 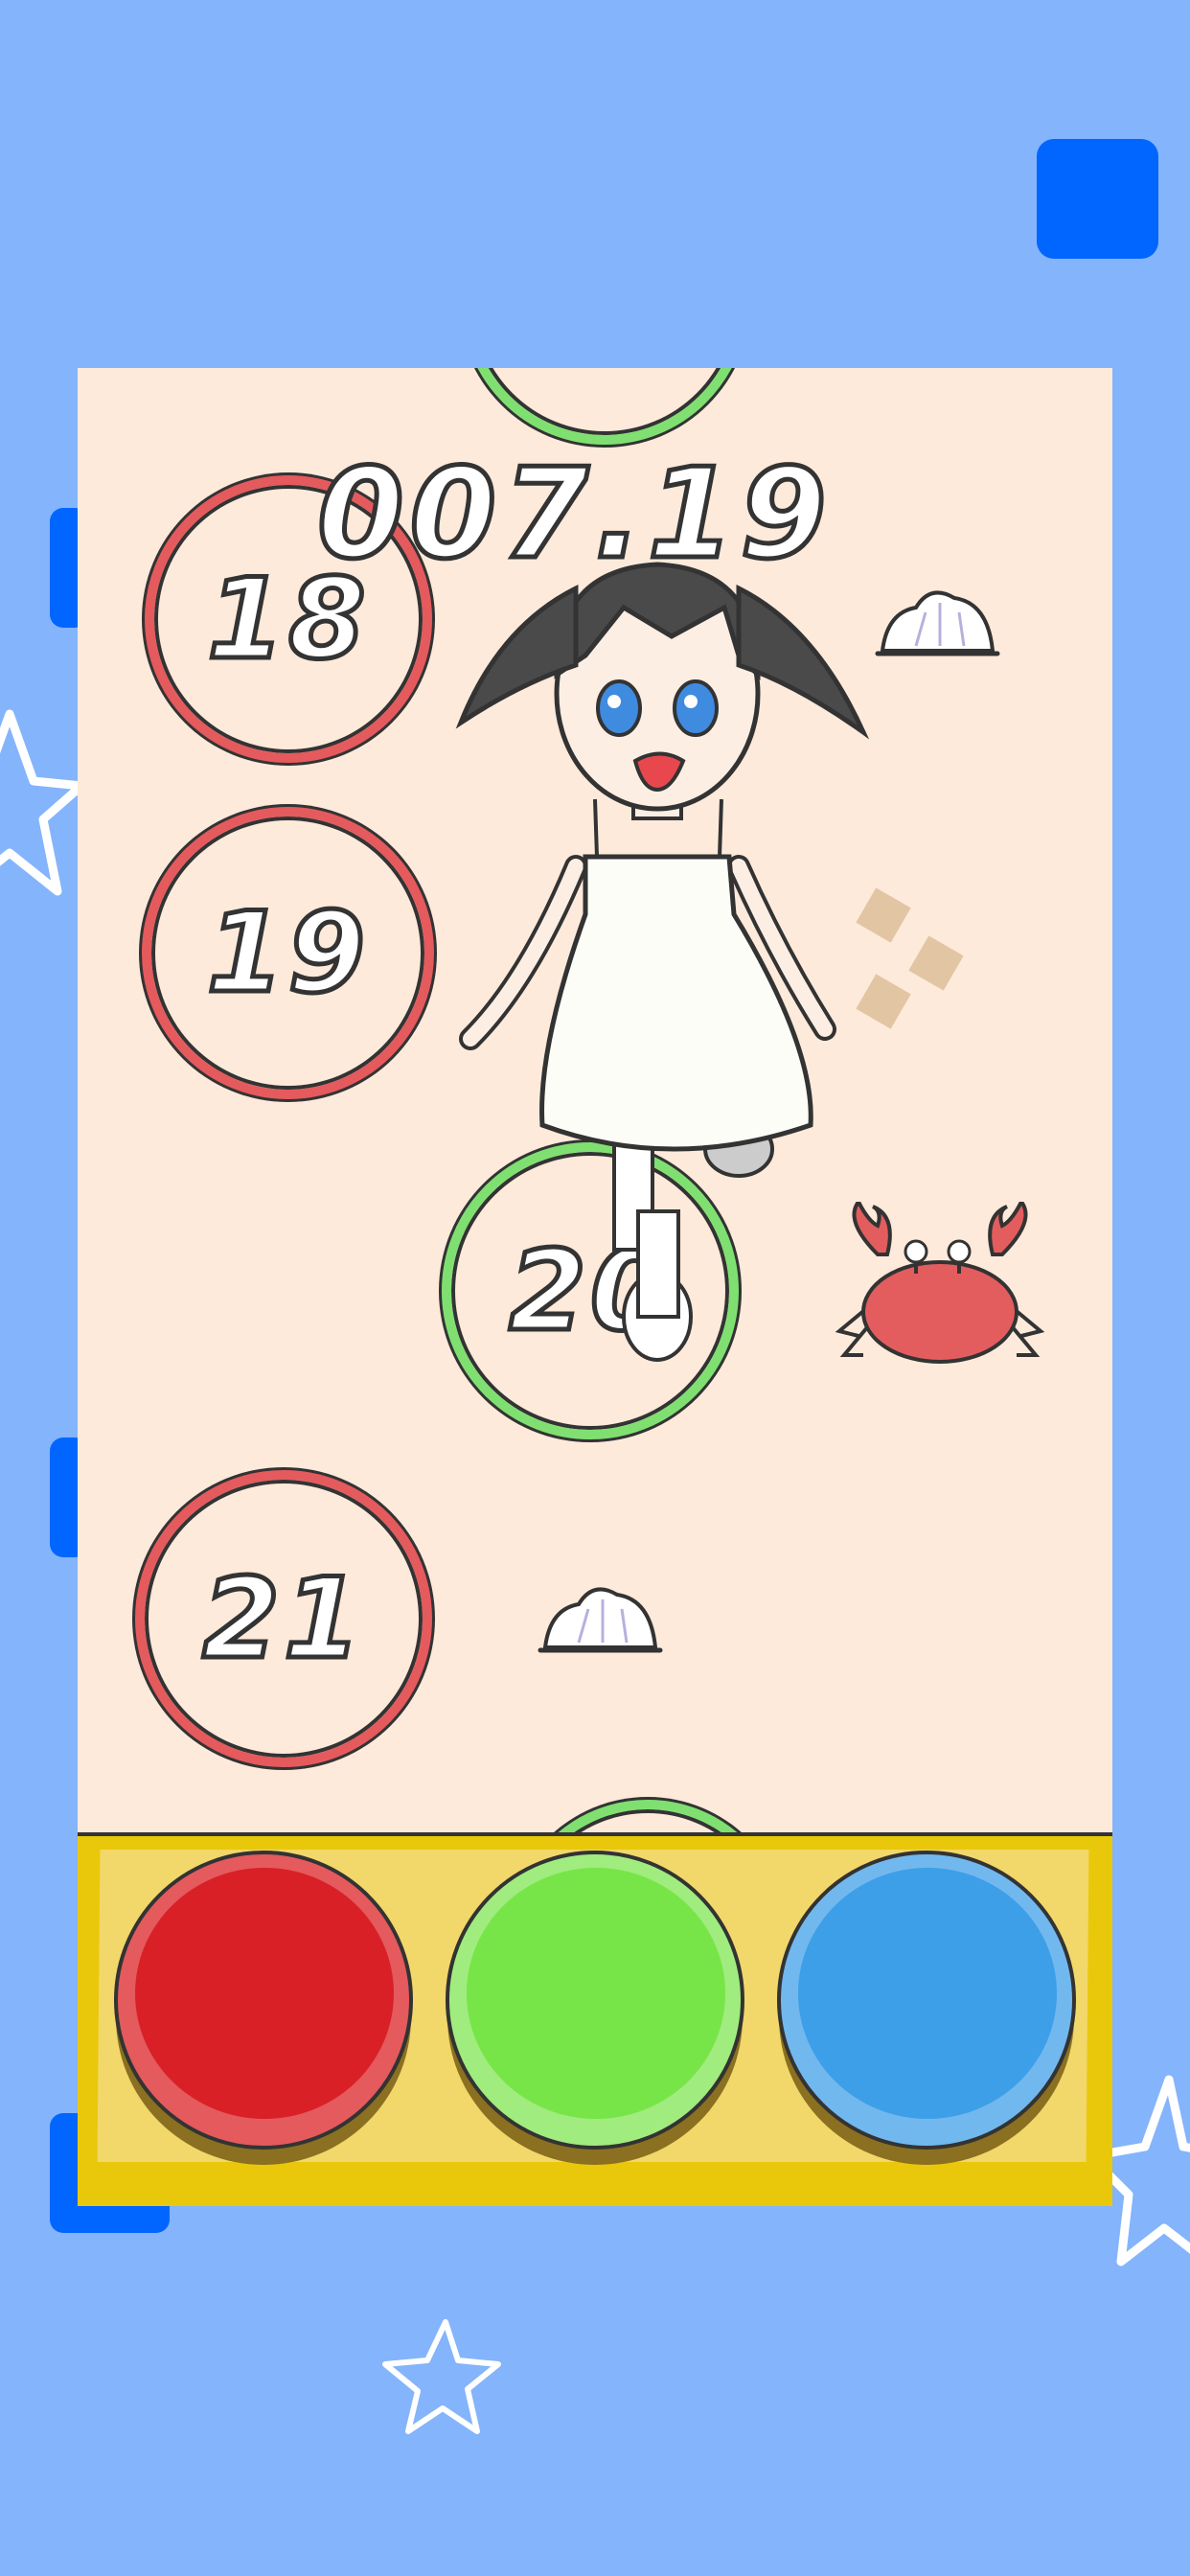 I want to click on green-button, so click(x=595, y=2000).